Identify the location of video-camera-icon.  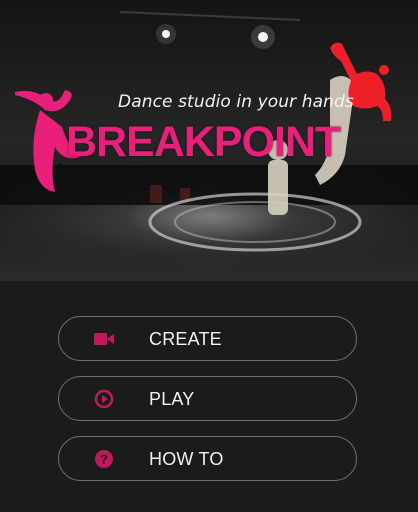
(104, 339).